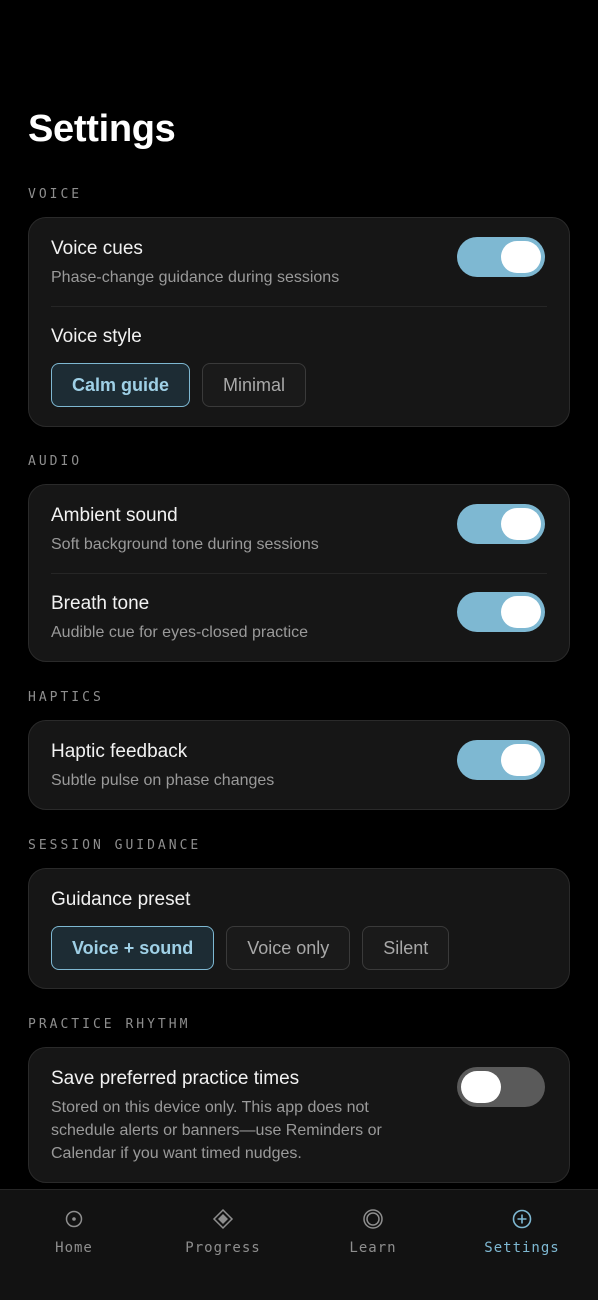 This screenshot has width=598, height=1300. I want to click on guidance-preset-options: Voice + sound Voice only Silent, so click(250, 948).